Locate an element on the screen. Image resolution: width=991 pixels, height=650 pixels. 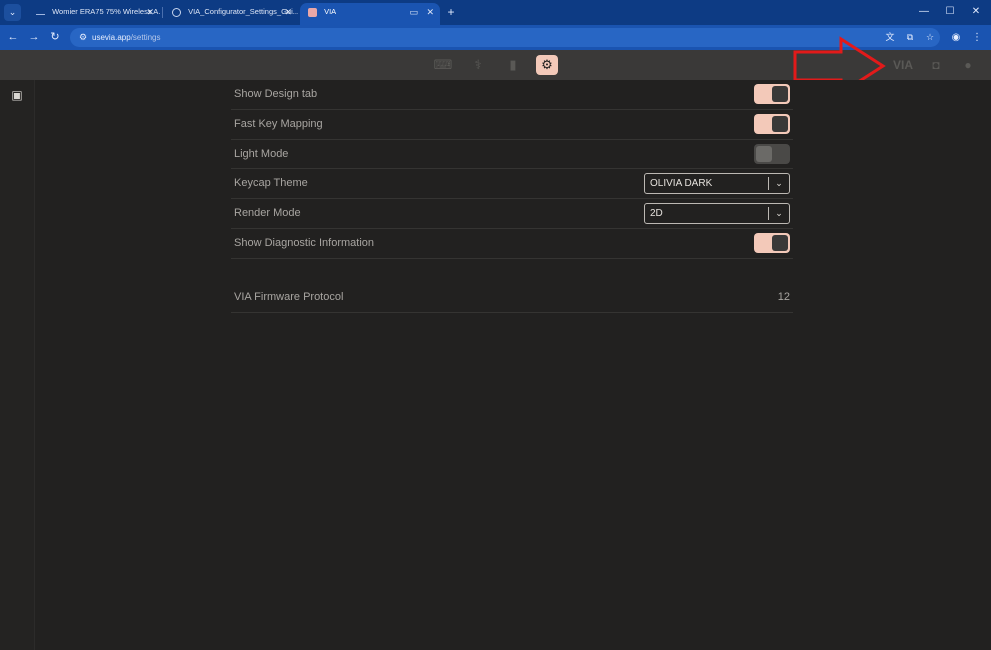
browser-tab-via-guide: VIA_Configurator_Settings_Gui... ✕ is located at coordinates (231, 14).